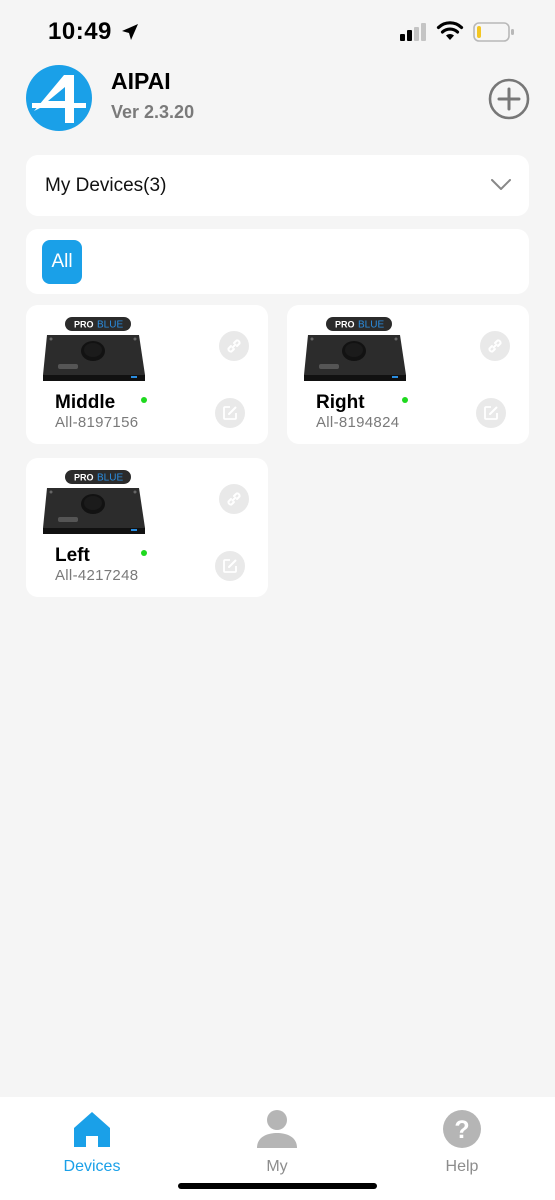 The width and height of the screenshot is (555, 1200). Describe the element at coordinates (277, 1166) in the screenshot. I see `tab-label: My` at that location.